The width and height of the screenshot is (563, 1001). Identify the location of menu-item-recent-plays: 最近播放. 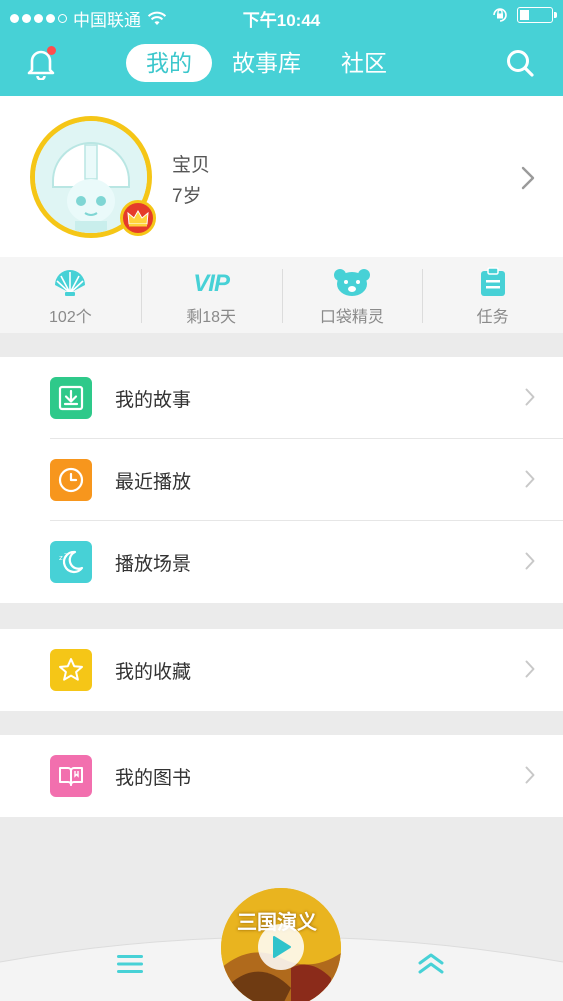
(281, 480).